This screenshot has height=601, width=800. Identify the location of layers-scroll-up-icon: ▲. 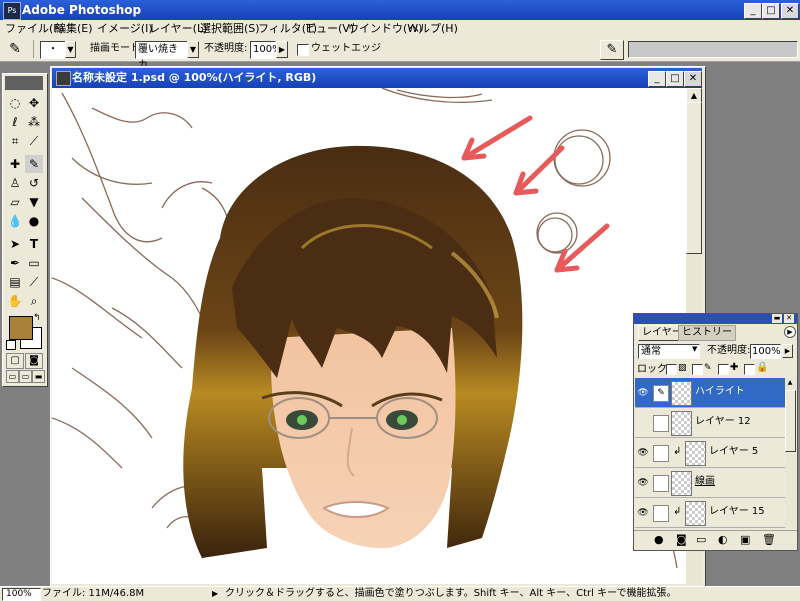
(790, 383).